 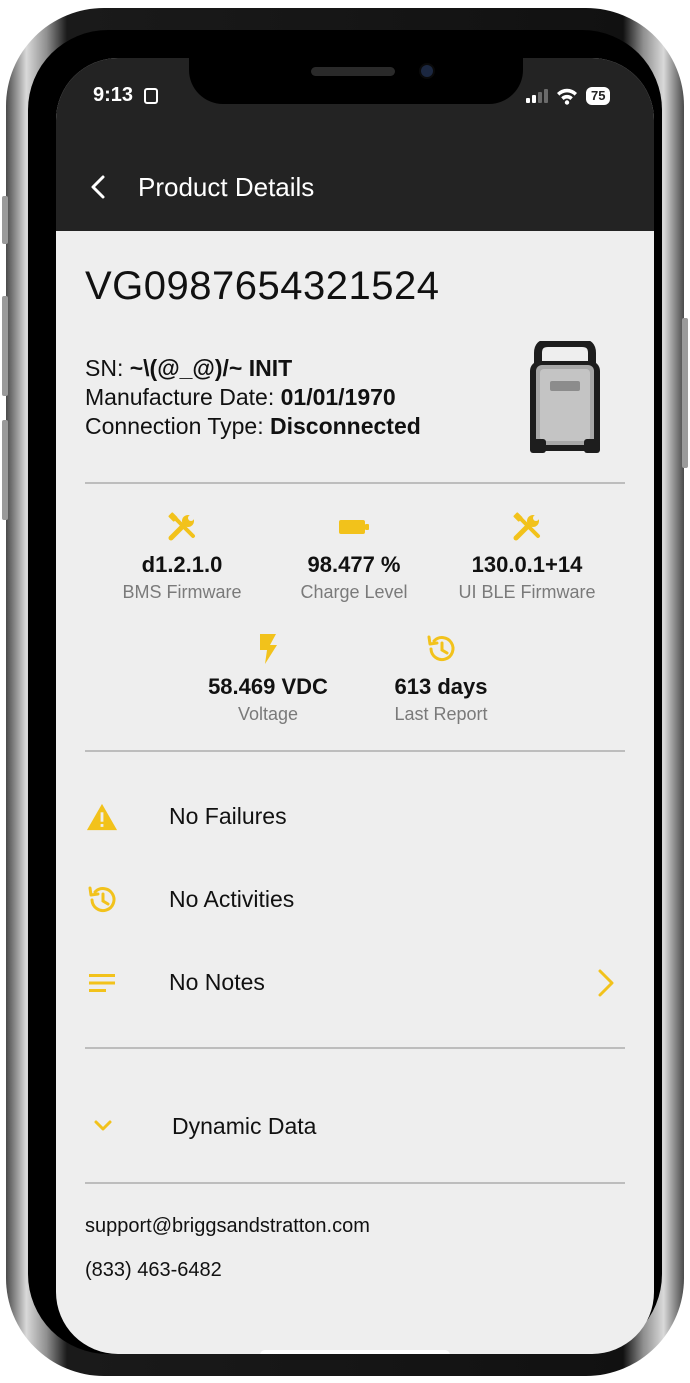 I want to click on sim-icon, so click(x=151, y=96).